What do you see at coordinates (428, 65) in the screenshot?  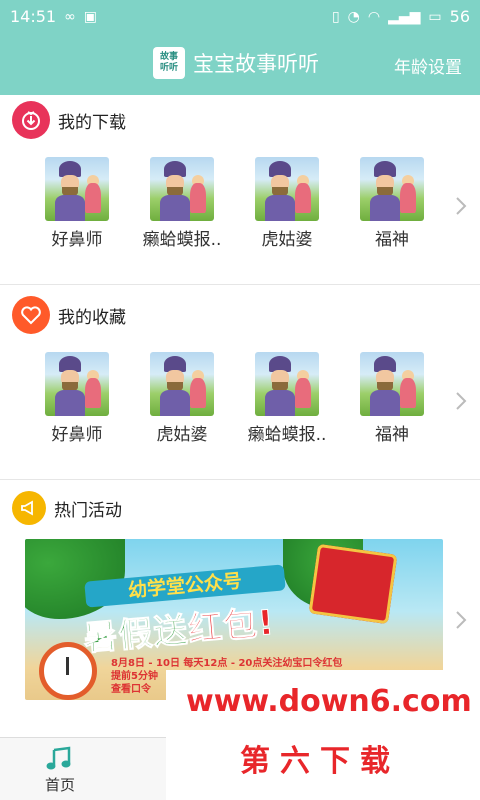 I see `age-setting-button: 年龄设置` at bounding box center [428, 65].